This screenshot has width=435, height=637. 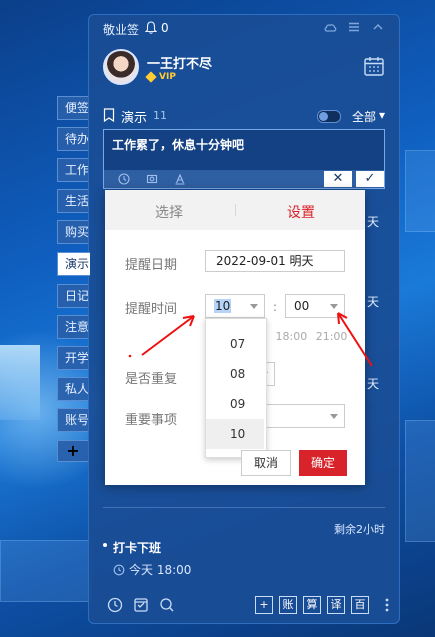 What do you see at coordinates (323, 463) in the screenshot?
I see `confirm-button: 确定` at bounding box center [323, 463].